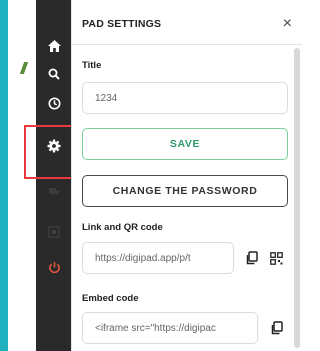  I want to click on embed-label: Embed code, so click(110, 298).